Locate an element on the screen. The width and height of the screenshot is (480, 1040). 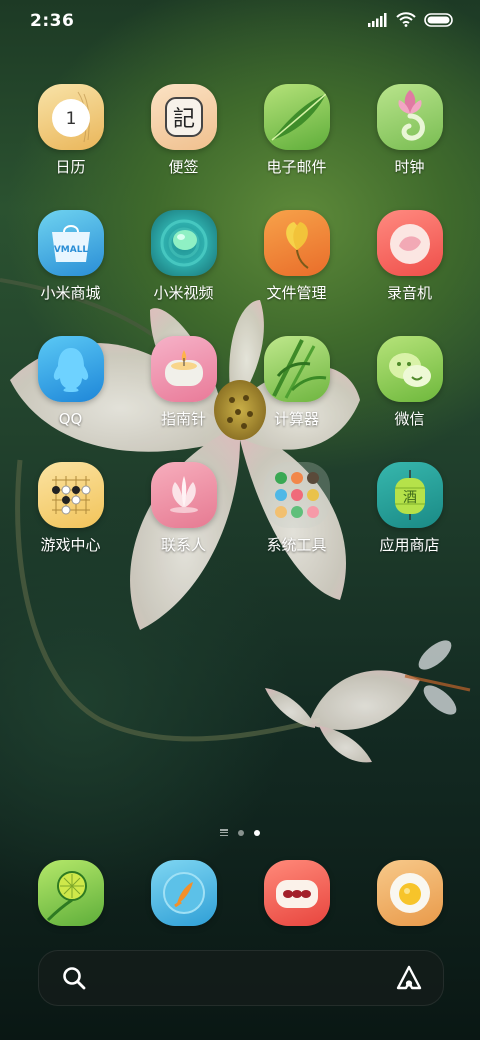
app-notes: 記 便签 is located at coordinates (183, 130).